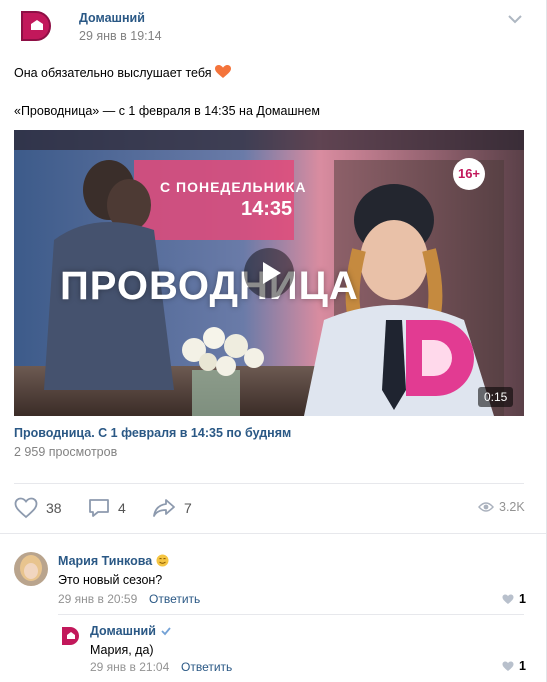 This screenshot has width=547, height=682. I want to click on views-count: 3.2K, so click(512, 507).